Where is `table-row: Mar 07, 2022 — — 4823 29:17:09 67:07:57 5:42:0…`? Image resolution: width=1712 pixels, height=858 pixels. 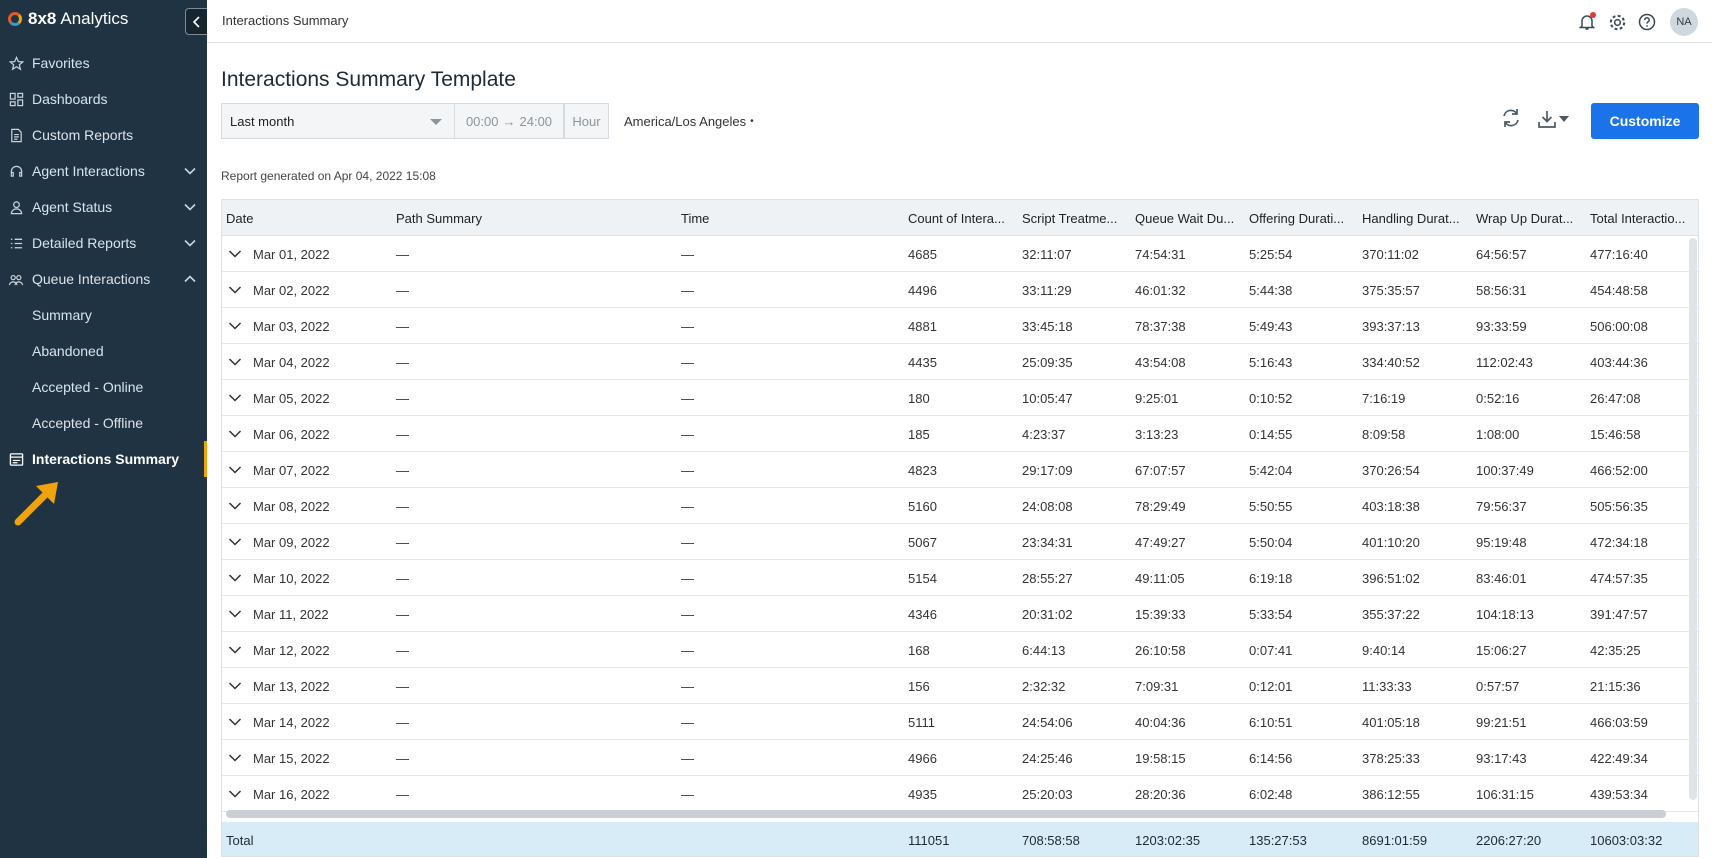
table-row: Mar 07, 2022 — — 4823 29:17:09 67:07:57 5:42:0… is located at coordinates (960, 470).